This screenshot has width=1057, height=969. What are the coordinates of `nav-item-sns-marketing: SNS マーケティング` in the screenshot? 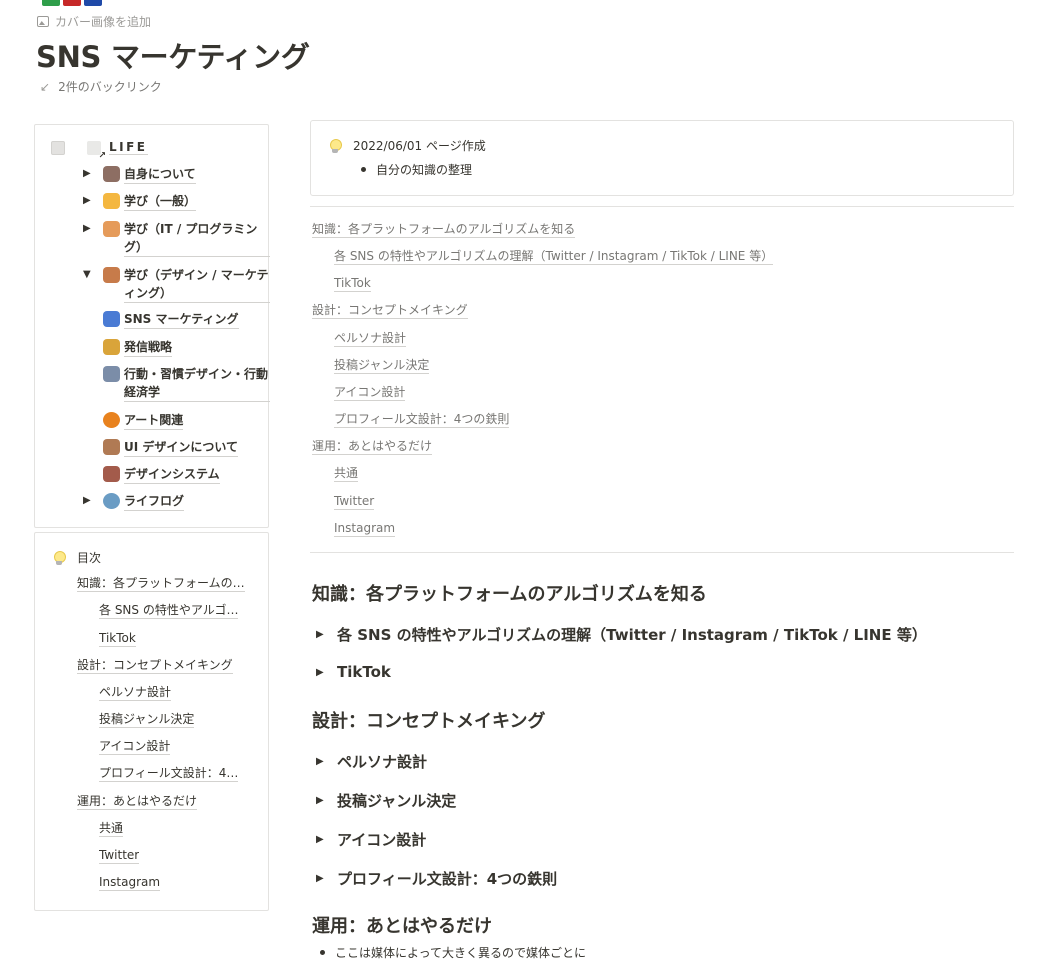 It's located at (171, 319).